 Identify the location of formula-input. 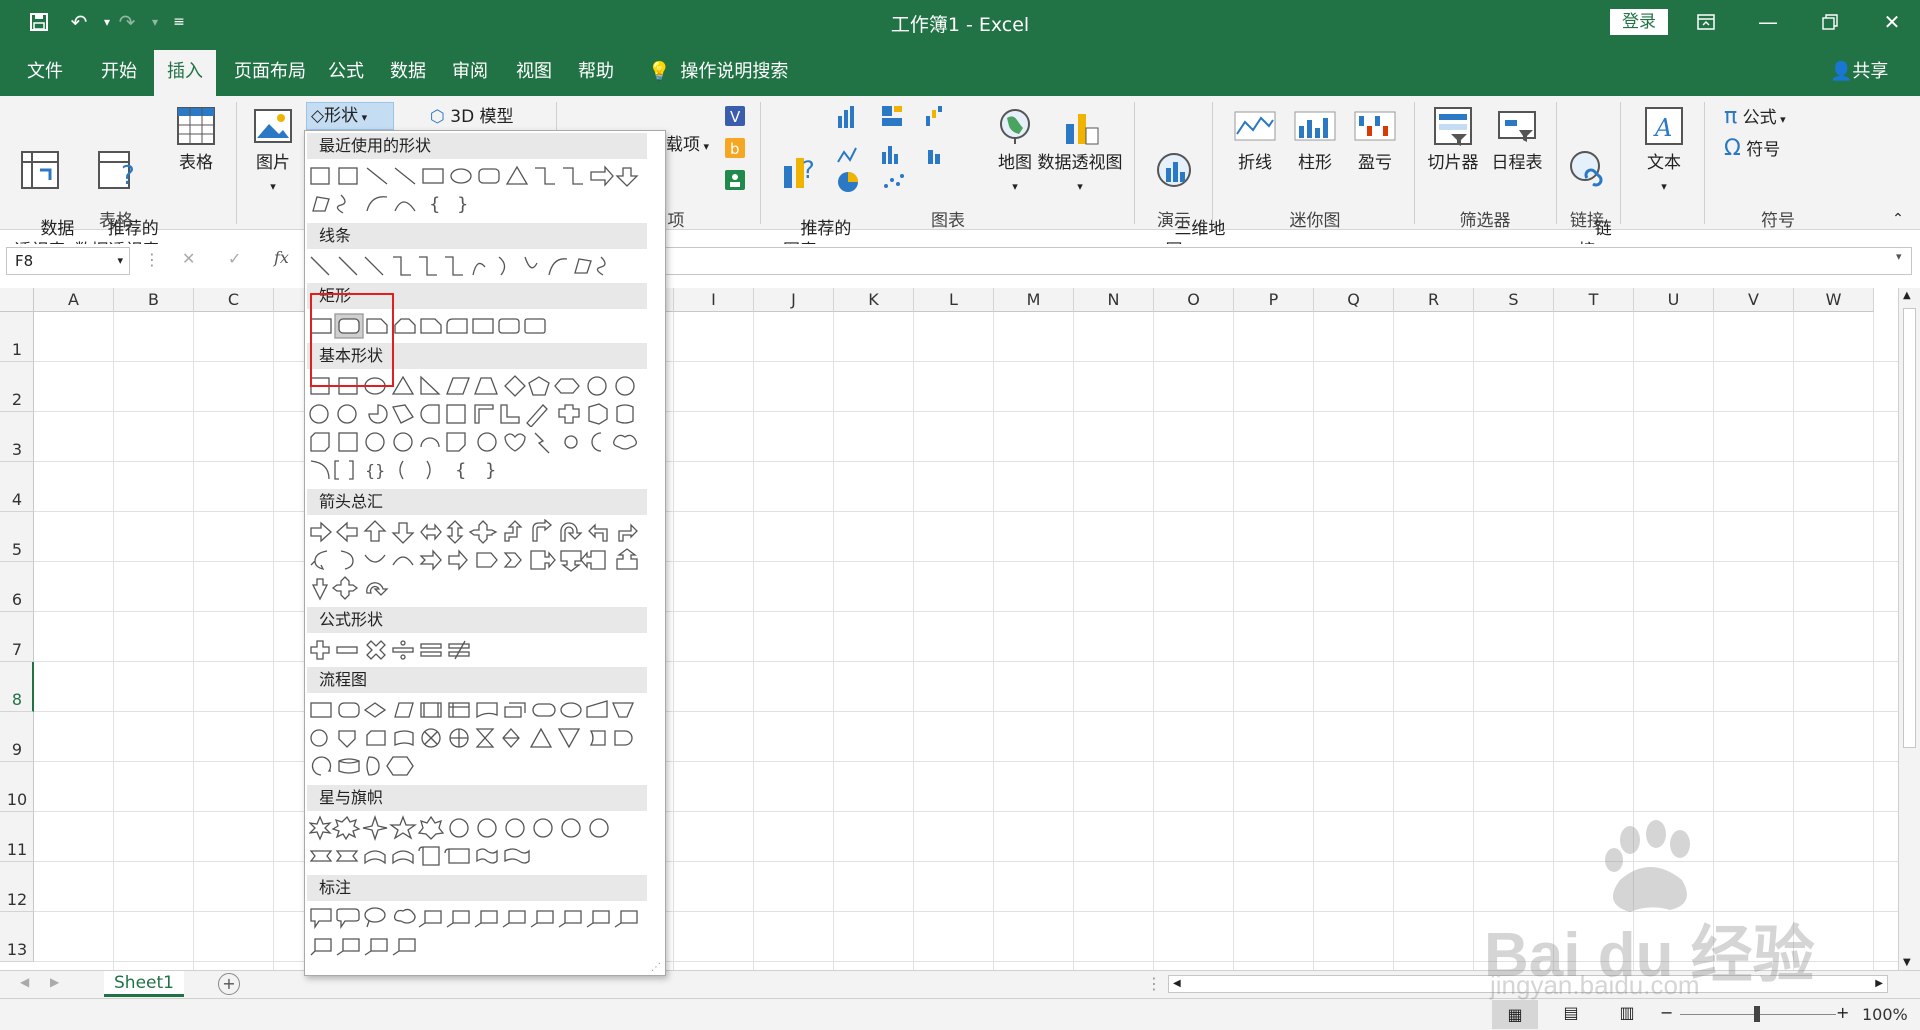
(1286, 261).